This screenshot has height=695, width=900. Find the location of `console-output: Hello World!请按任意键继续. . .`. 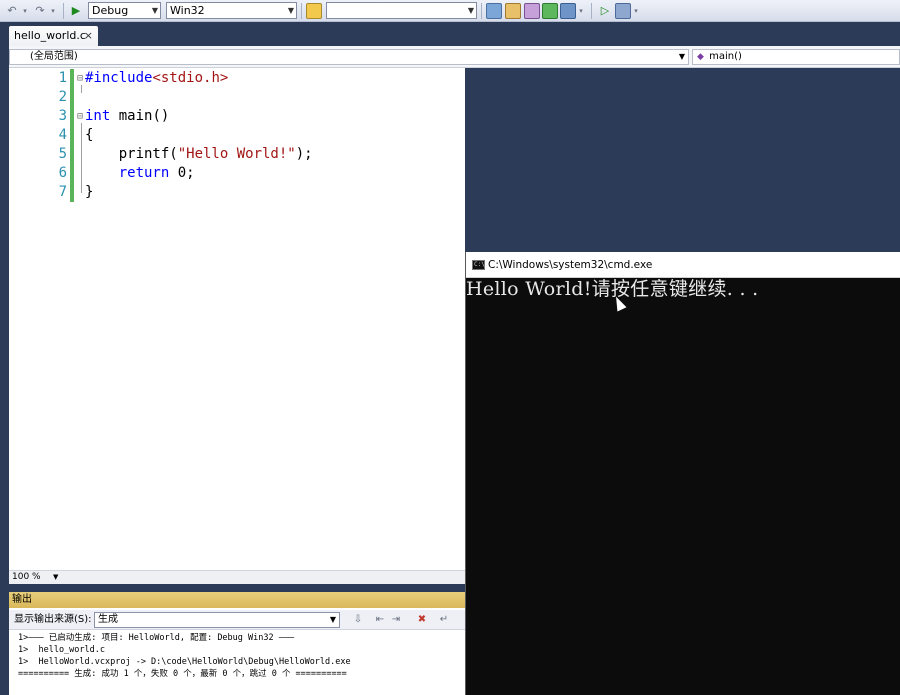

console-output: Hello World!请按任意键继续. . . is located at coordinates (612, 289).